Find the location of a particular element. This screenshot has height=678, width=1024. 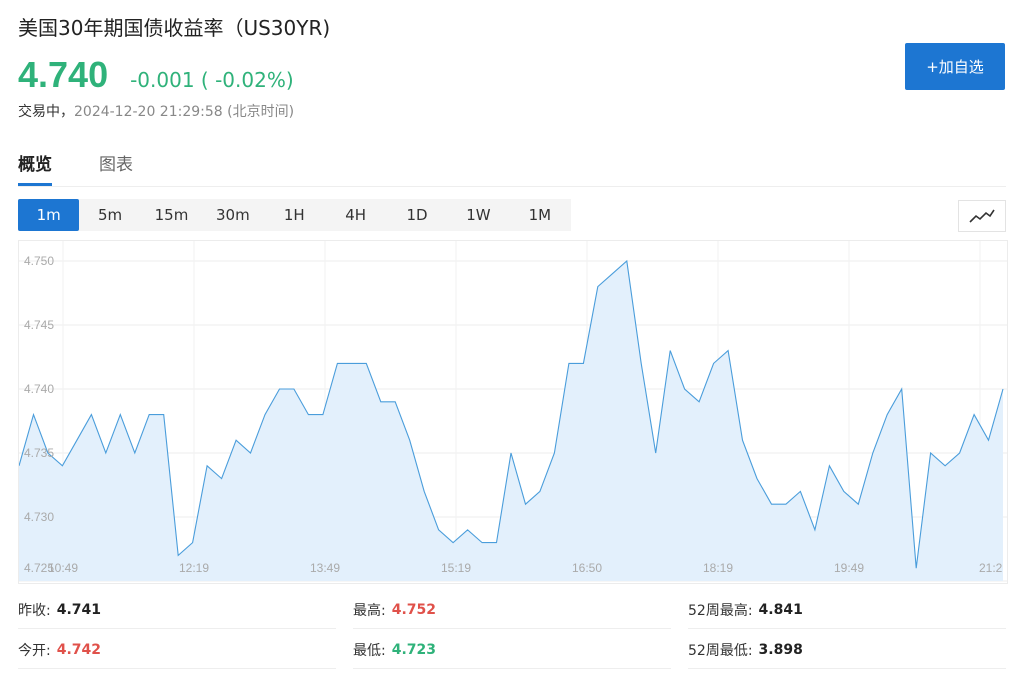

stat-high: 最高: 4.752 is located at coordinates (512, 610).